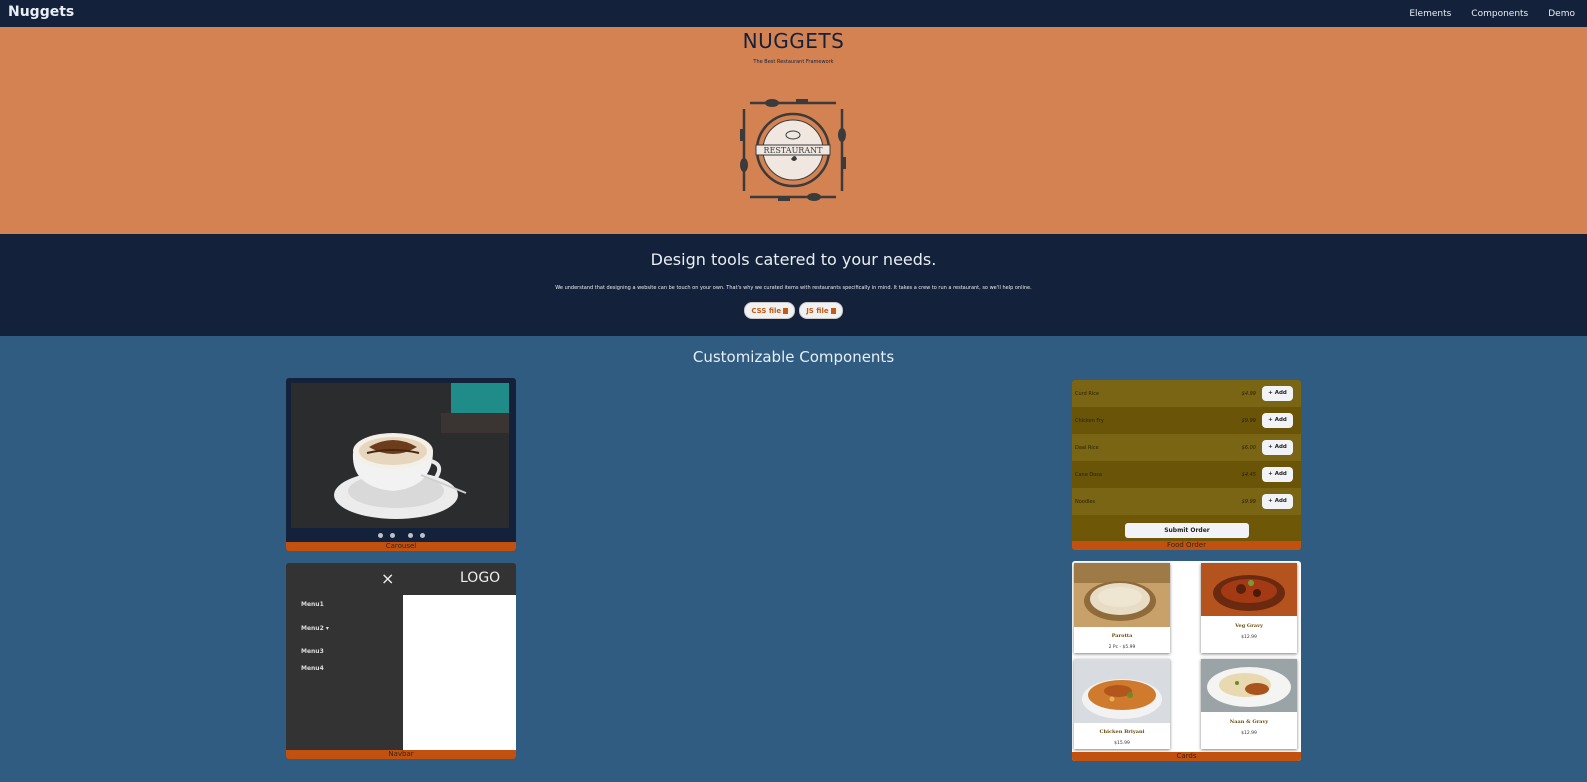 This screenshot has height=782, width=1587. I want to click on navbar-logo: LOGO, so click(480, 578).